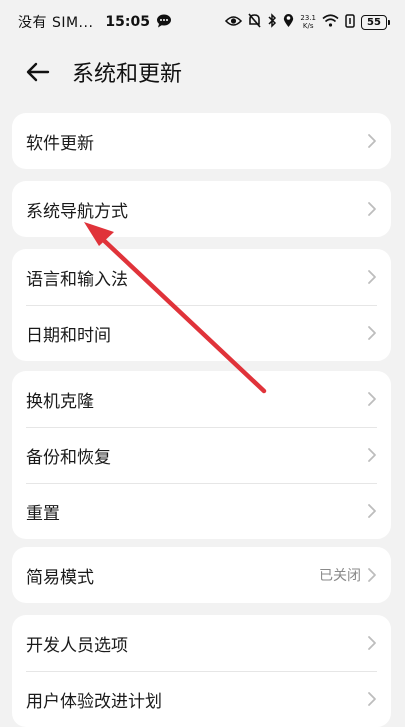 The image size is (405, 727). I want to click on silent-icon, so click(255, 22).